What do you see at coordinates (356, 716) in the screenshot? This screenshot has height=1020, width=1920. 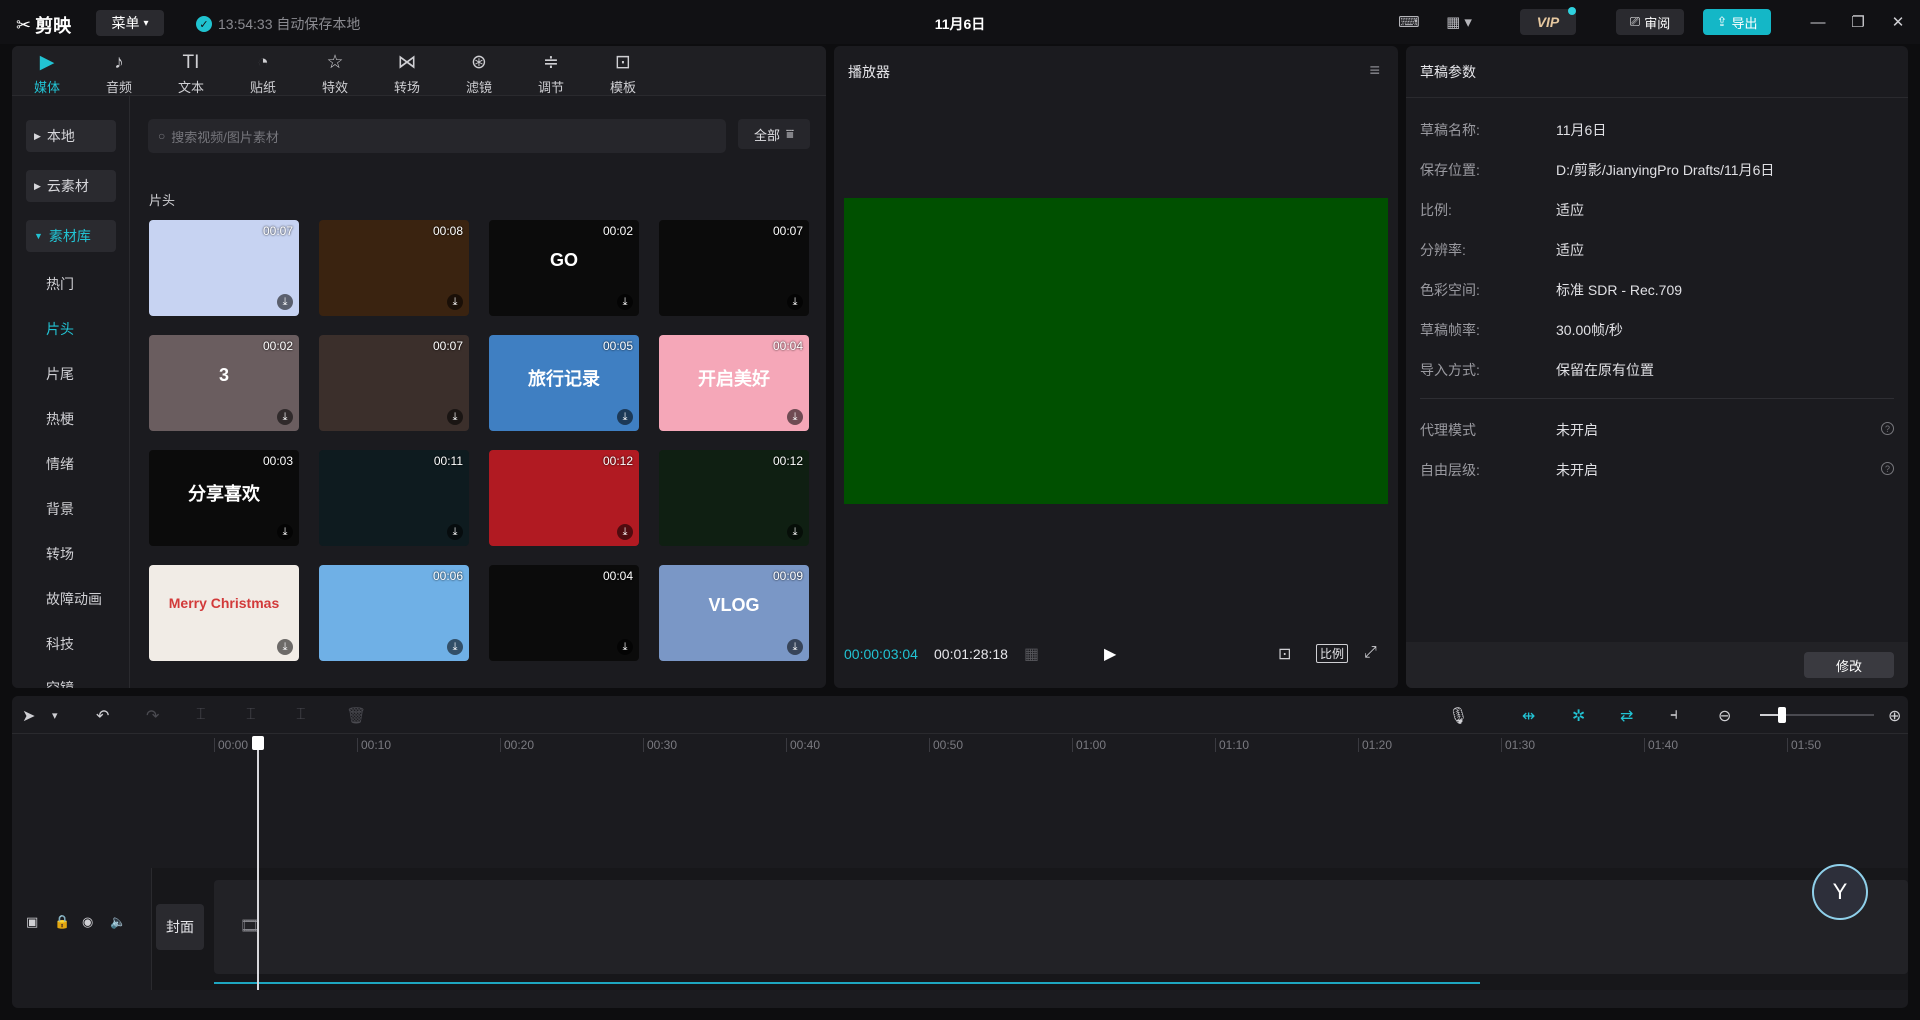 I see `delete-icon: 🗑` at bounding box center [356, 716].